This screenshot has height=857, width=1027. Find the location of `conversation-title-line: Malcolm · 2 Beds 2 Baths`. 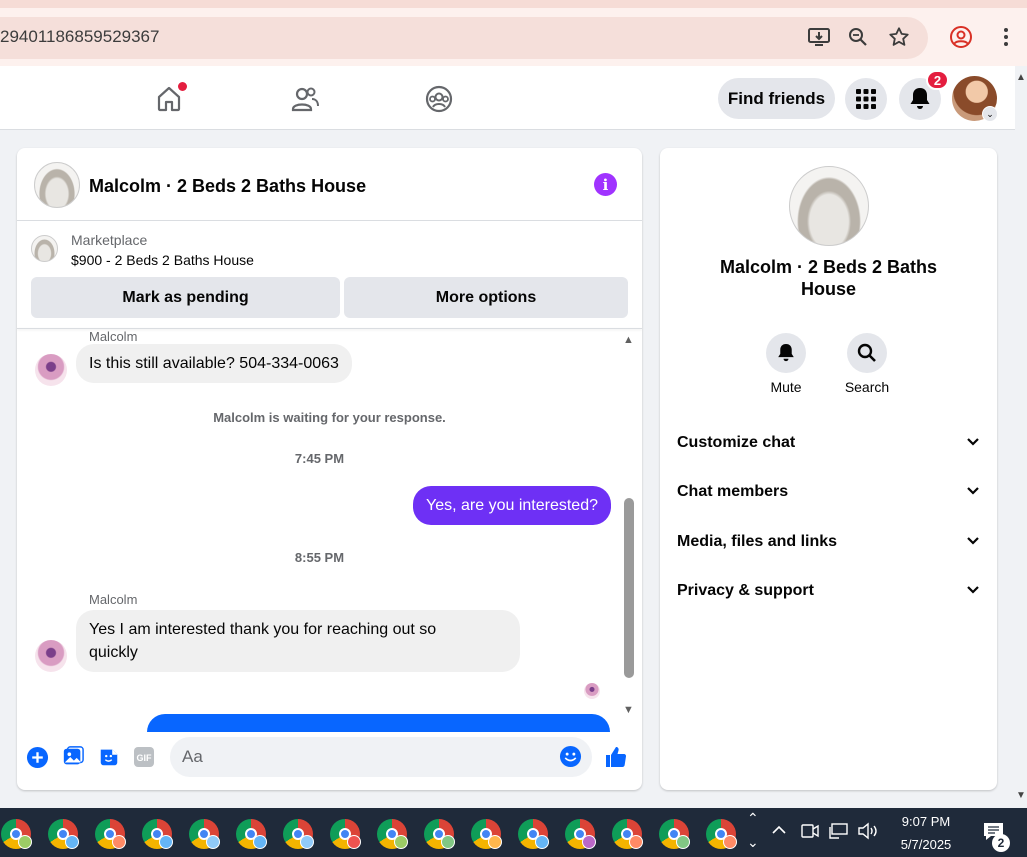

conversation-title-line: Malcolm · 2 Beds 2 Baths is located at coordinates (828, 267).